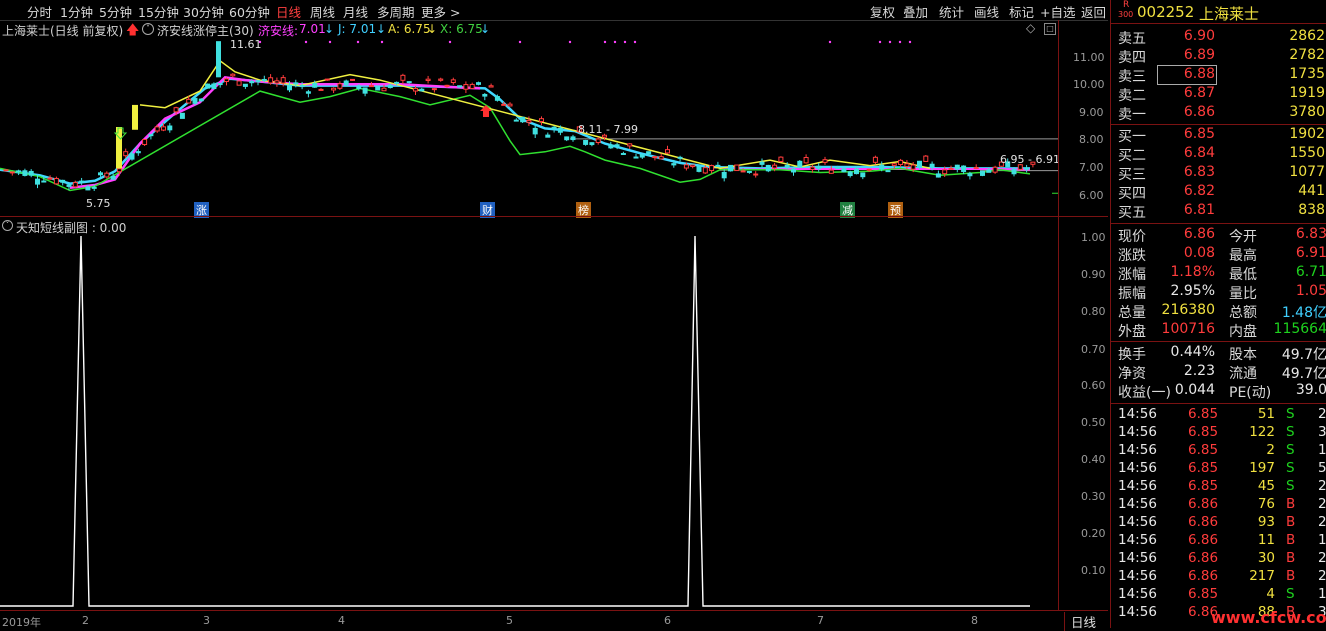 The width and height of the screenshot is (1326, 631). What do you see at coordinates (554, 216) in the screenshot?
I see `chart-divider` at bounding box center [554, 216].